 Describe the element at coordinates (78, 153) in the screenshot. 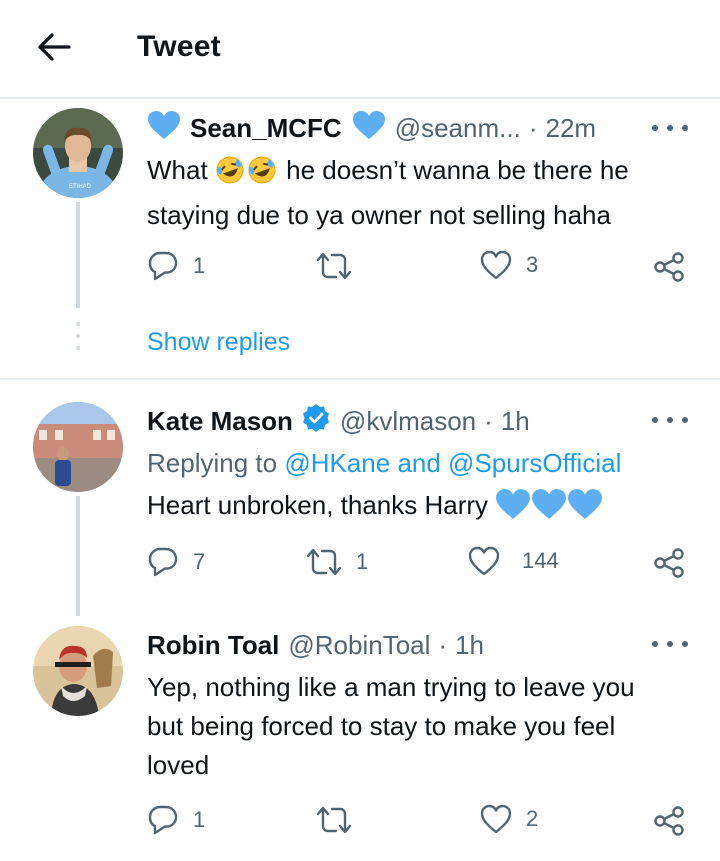

I see `avatar: ETIHAD` at that location.